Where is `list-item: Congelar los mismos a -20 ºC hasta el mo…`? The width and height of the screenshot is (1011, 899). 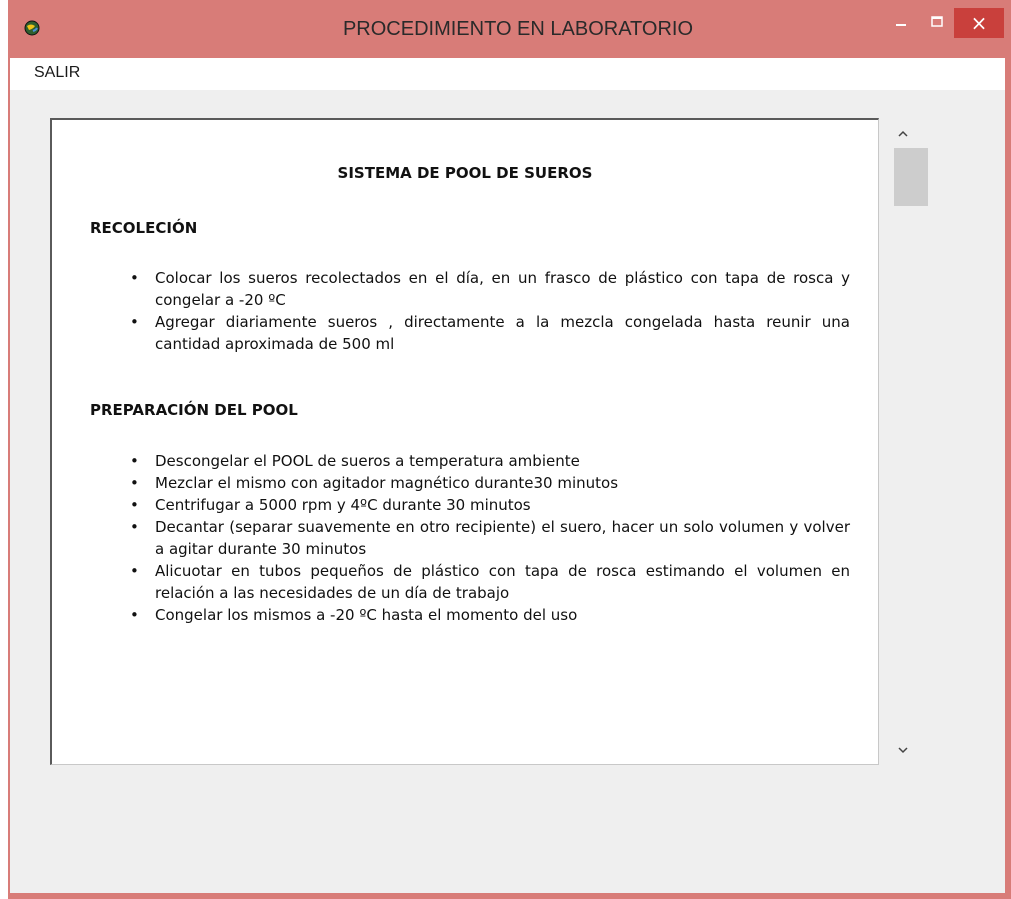
list-item: Congelar los mismos a -20 ºC hasta el mo… is located at coordinates (470, 615).